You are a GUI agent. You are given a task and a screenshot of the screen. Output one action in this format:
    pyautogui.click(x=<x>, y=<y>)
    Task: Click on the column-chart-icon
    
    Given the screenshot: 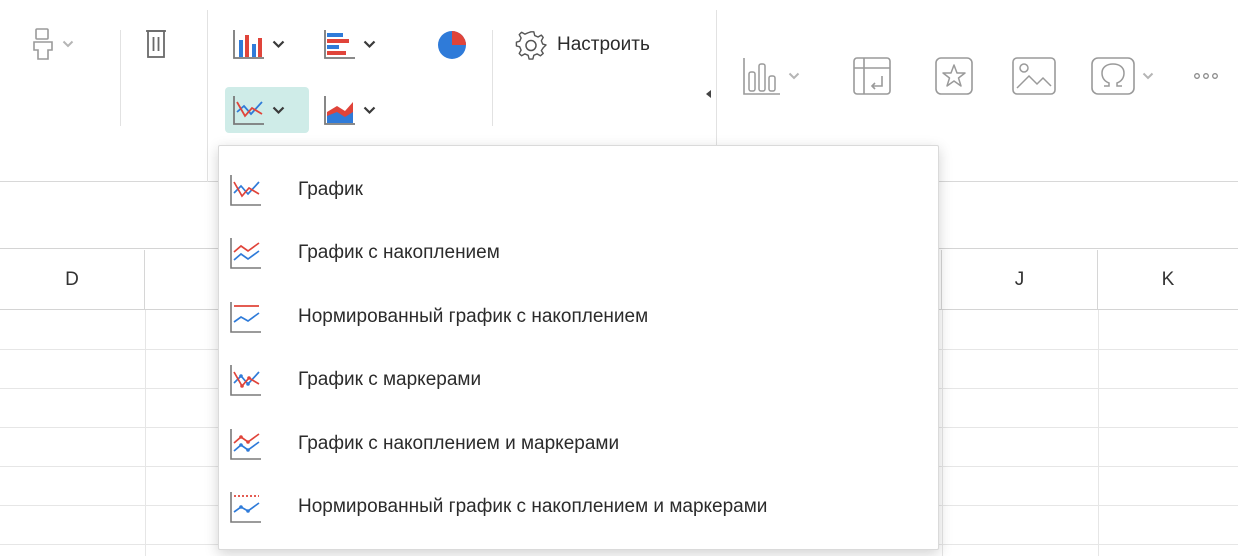 What is the action you would take?
    pyautogui.click(x=249, y=44)
    